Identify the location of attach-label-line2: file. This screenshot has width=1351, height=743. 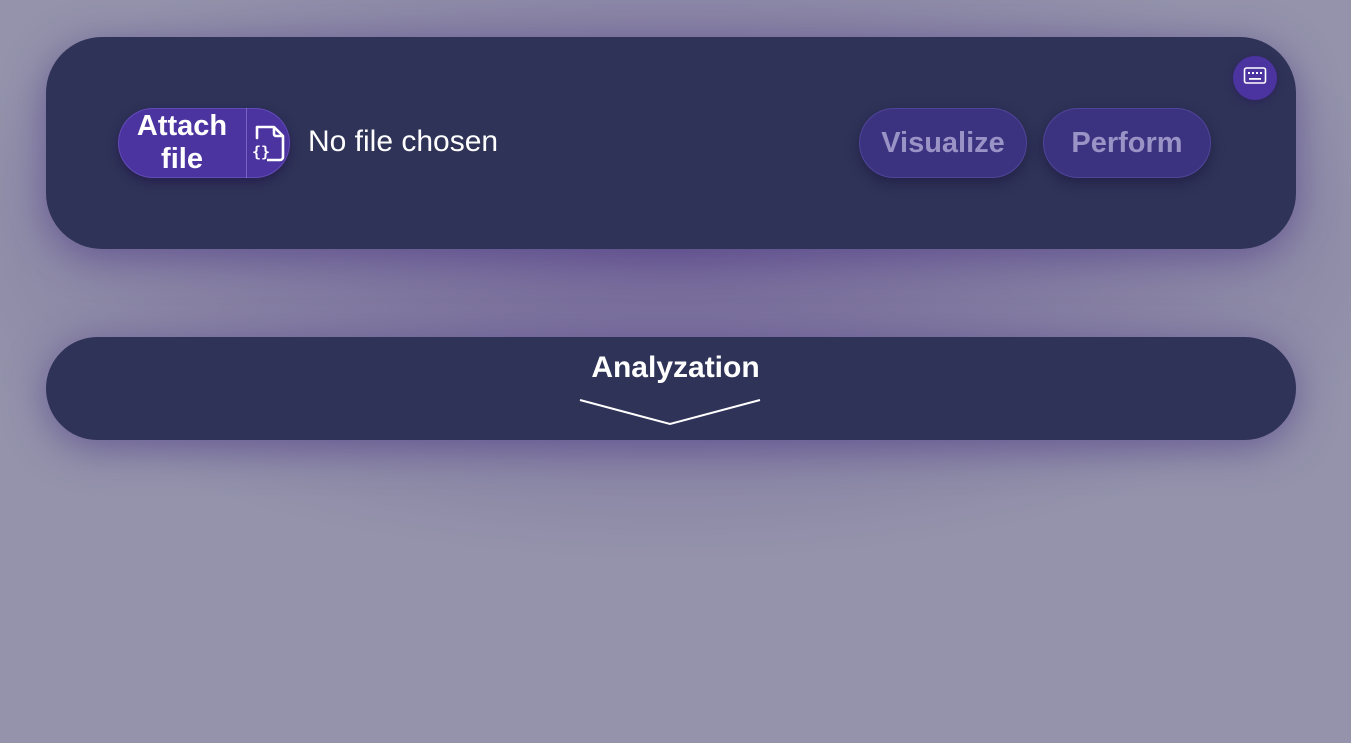
(182, 159).